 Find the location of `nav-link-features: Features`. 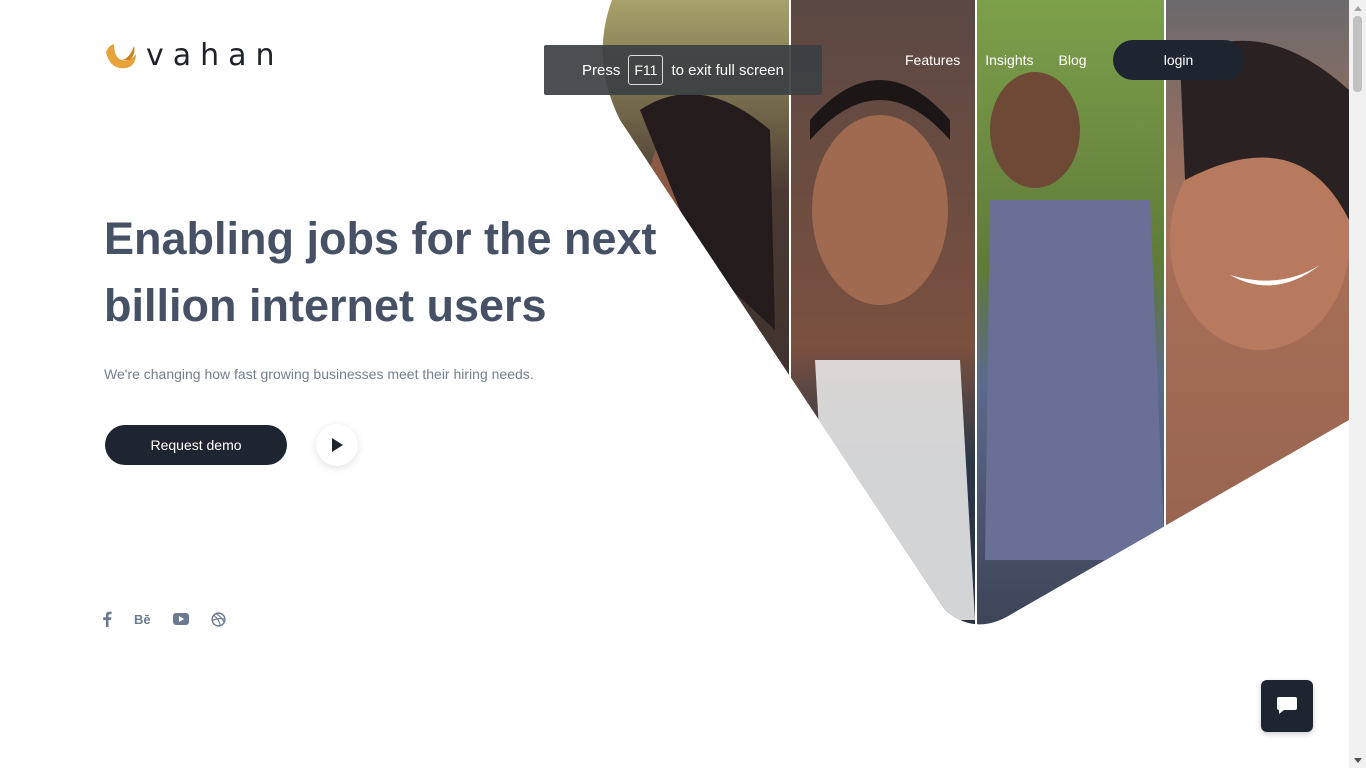

nav-link-features: Features is located at coordinates (932, 60).